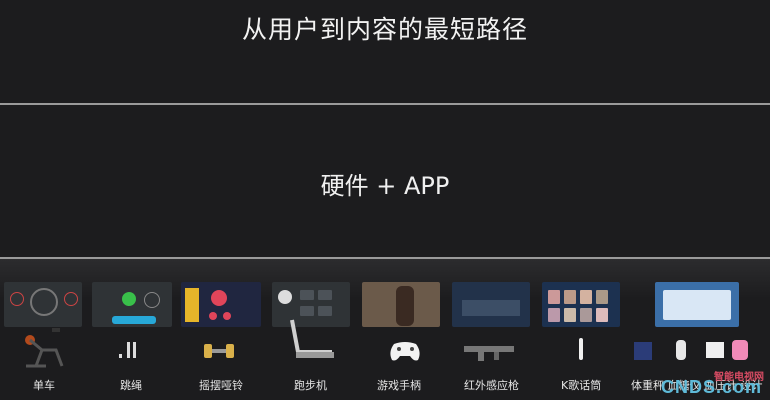 The height and width of the screenshot is (400, 770). Describe the element at coordinates (711, 387) in the screenshot. I see `watermark-main-text: CNDS.com` at that location.